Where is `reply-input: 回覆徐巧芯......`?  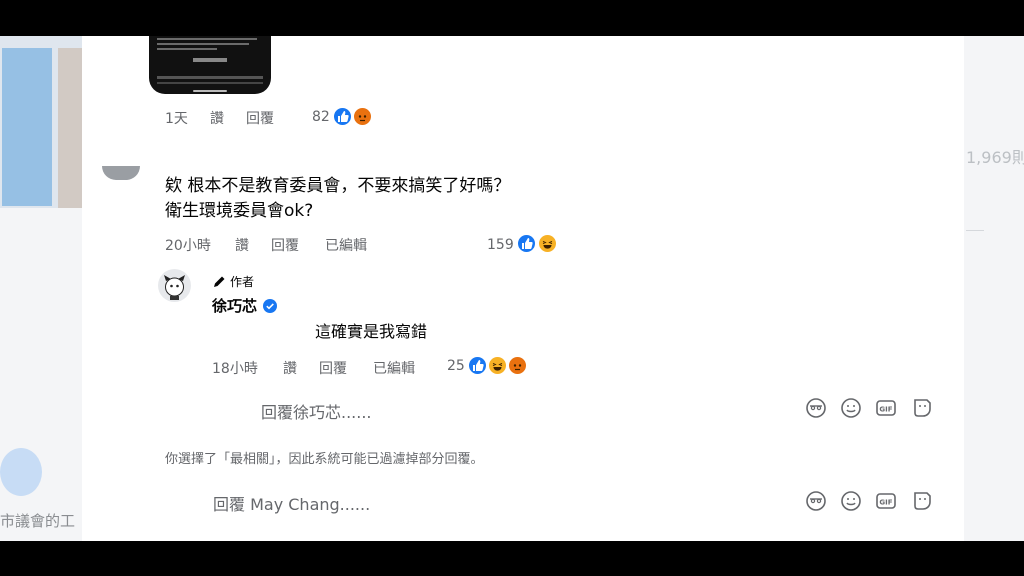 reply-input: 回覆徐巧芯...... is located at coordinates (316, 411).